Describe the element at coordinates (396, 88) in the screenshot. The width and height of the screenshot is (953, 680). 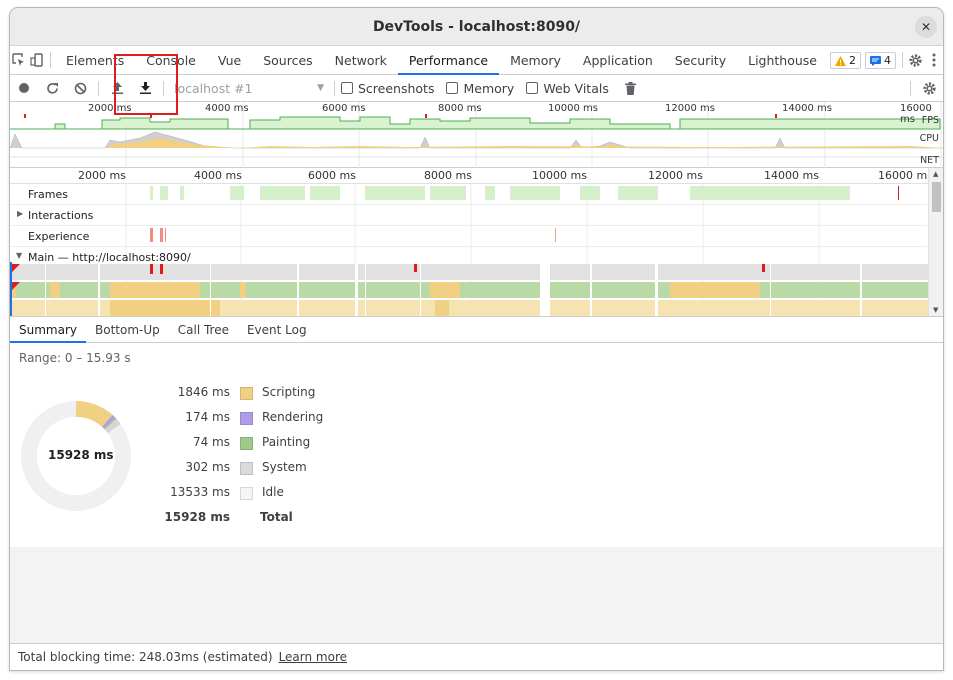
I see `screenshots-label: Screenshots` at that location.